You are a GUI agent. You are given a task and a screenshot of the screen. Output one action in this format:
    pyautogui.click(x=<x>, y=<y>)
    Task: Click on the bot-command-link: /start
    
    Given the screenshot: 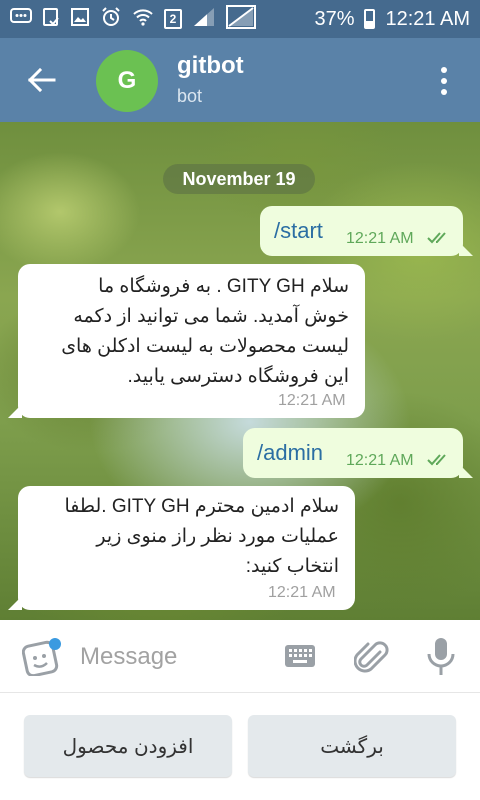 What is the action you would take?
    pyautogui.click(x=298, y=231)
    